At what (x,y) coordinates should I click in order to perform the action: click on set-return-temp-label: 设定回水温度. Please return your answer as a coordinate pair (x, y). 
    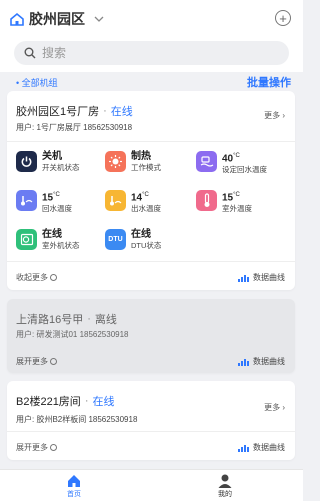
    Looking at the image, I should click on (244, 170).